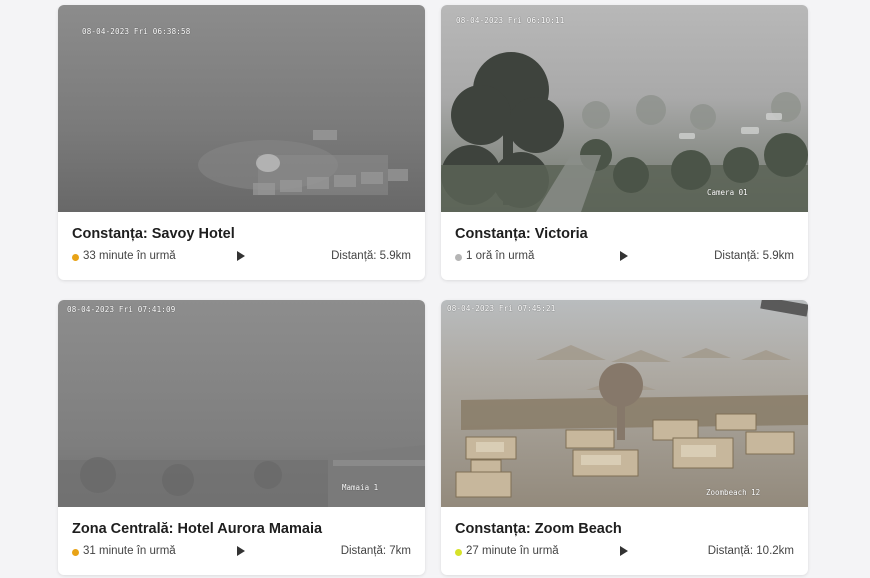 The width and height of the screenshot is (870, 578). I want to click on distance-text: Distanță: 10.2km, so click(750, 551).